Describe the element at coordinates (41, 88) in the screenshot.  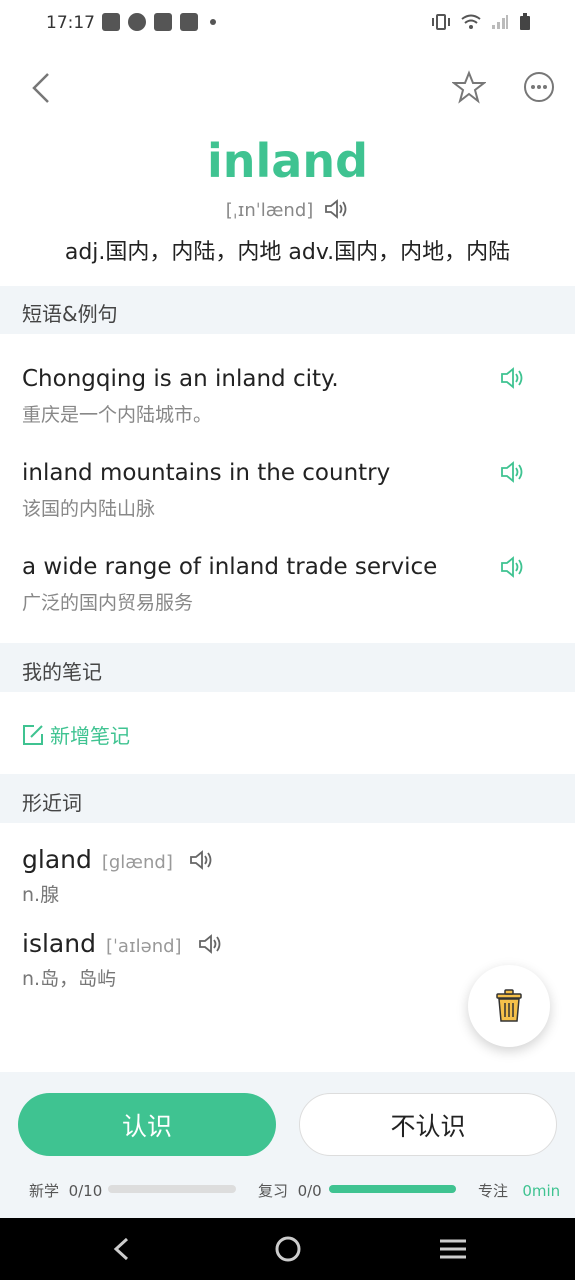
I see `back-icon` at that location.